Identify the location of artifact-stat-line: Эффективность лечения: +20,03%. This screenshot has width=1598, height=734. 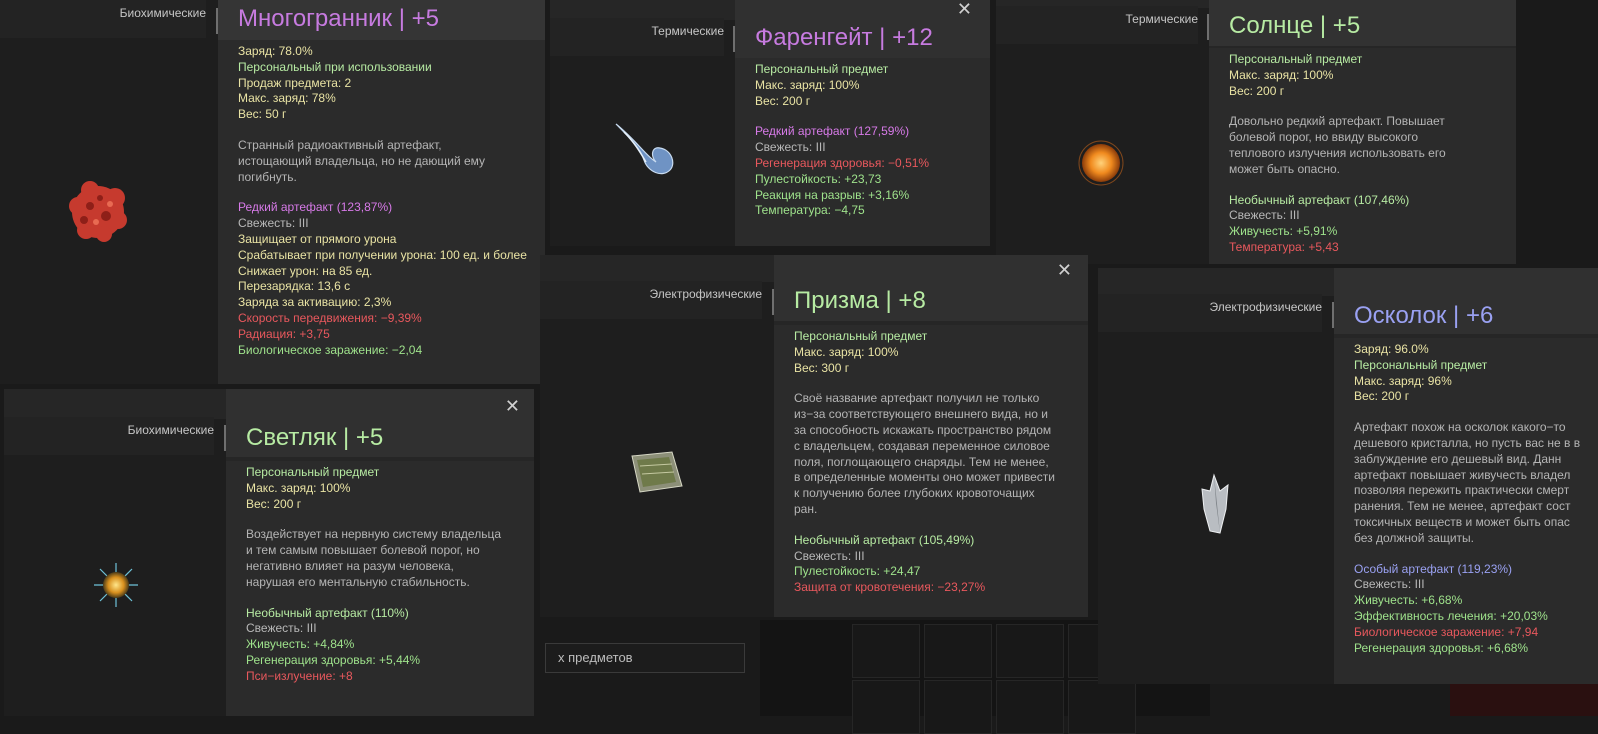
(1451, 615).